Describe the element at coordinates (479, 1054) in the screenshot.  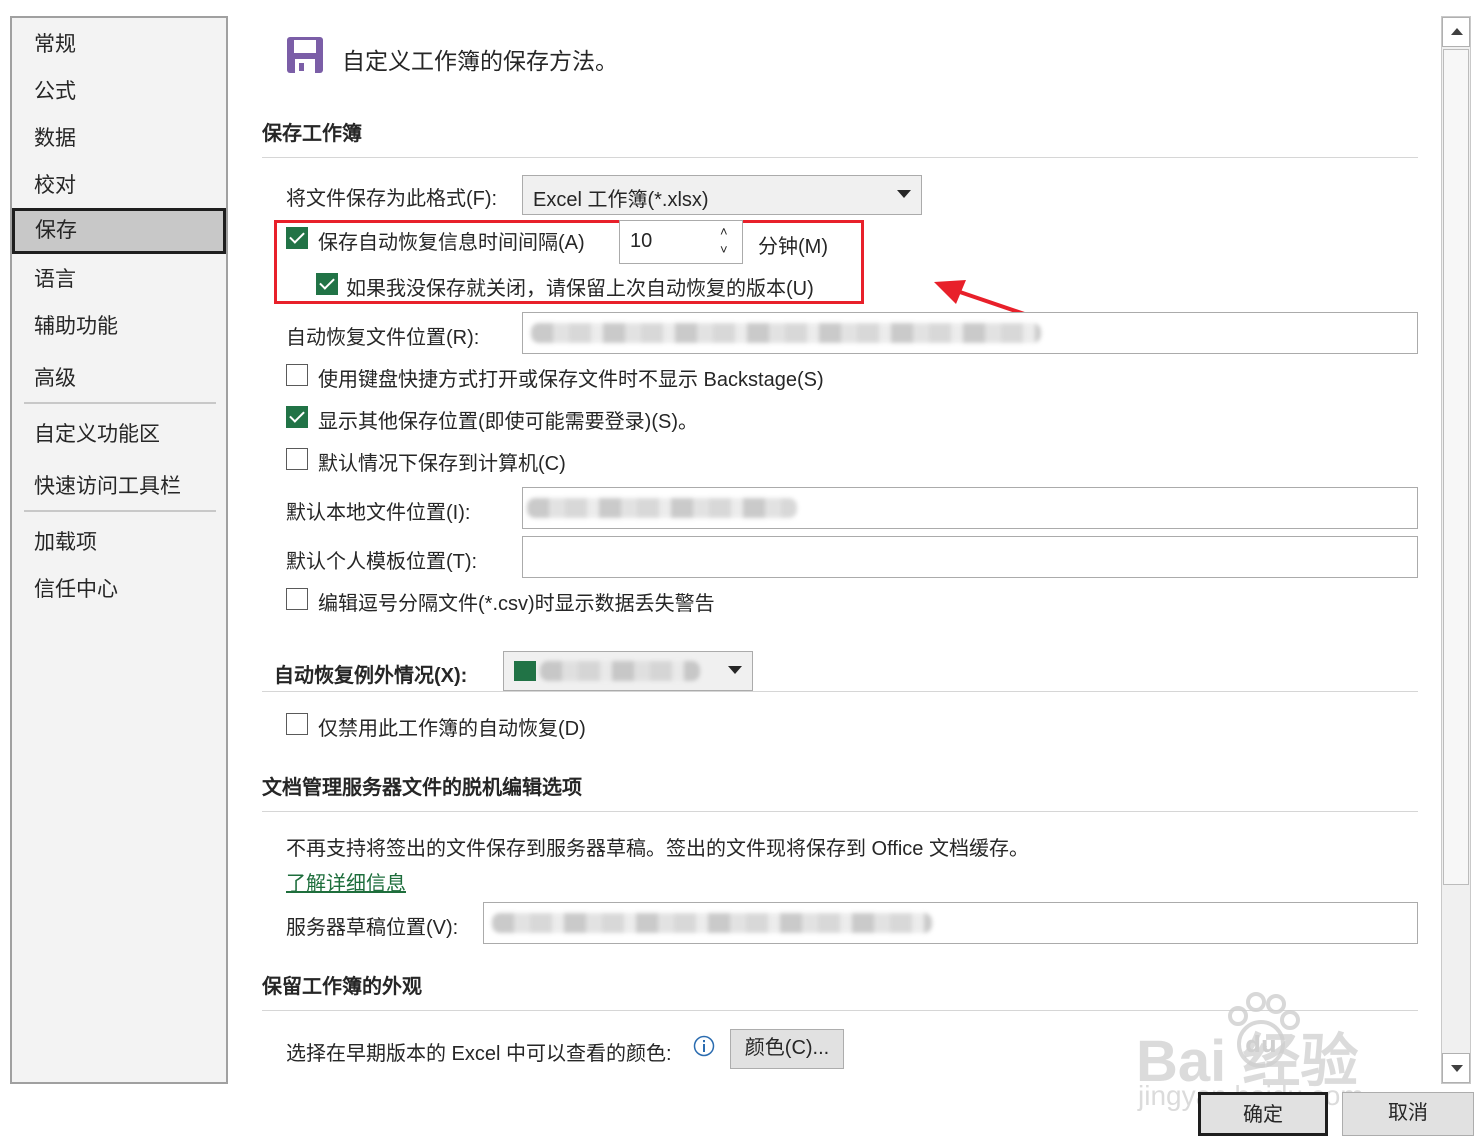
I see `colors-label: 选择在早期版本的 Excel 中可以查看的颜色:` at that location.